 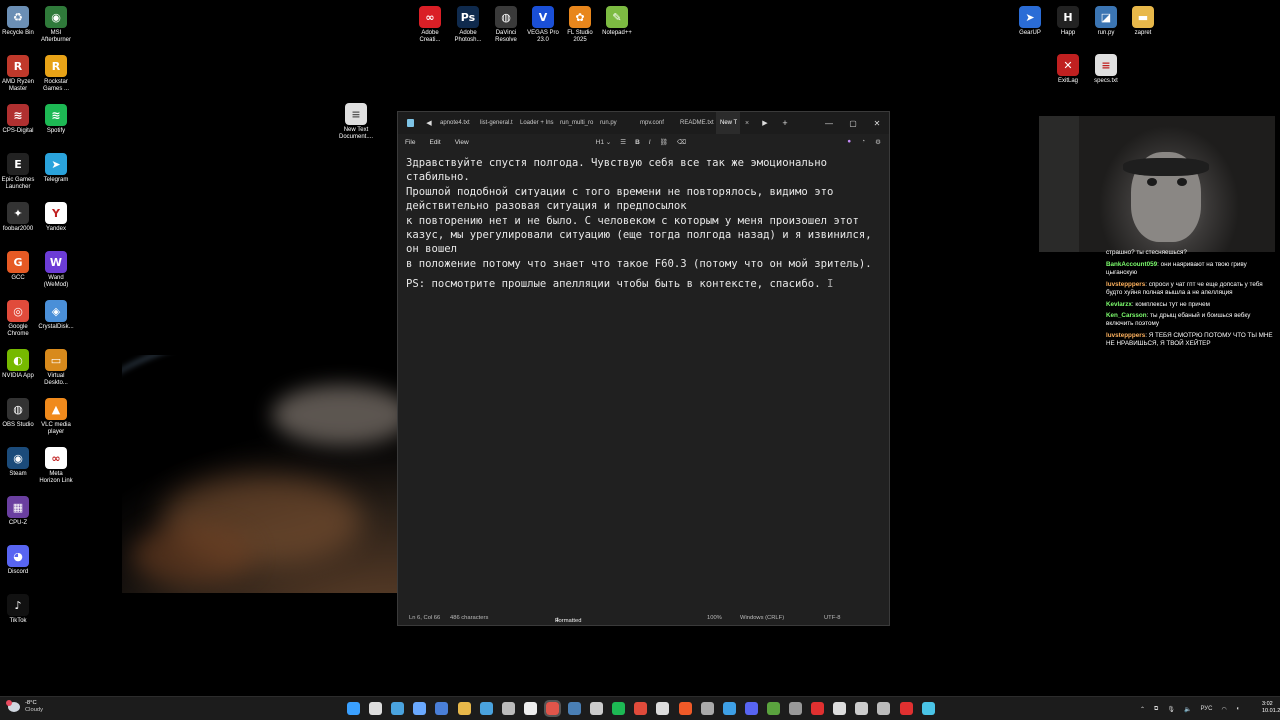 What do you see at coordinates (747, 123) in the screenshot?
I see `close-tab-icon: ×` at bounding box center [747, 123].